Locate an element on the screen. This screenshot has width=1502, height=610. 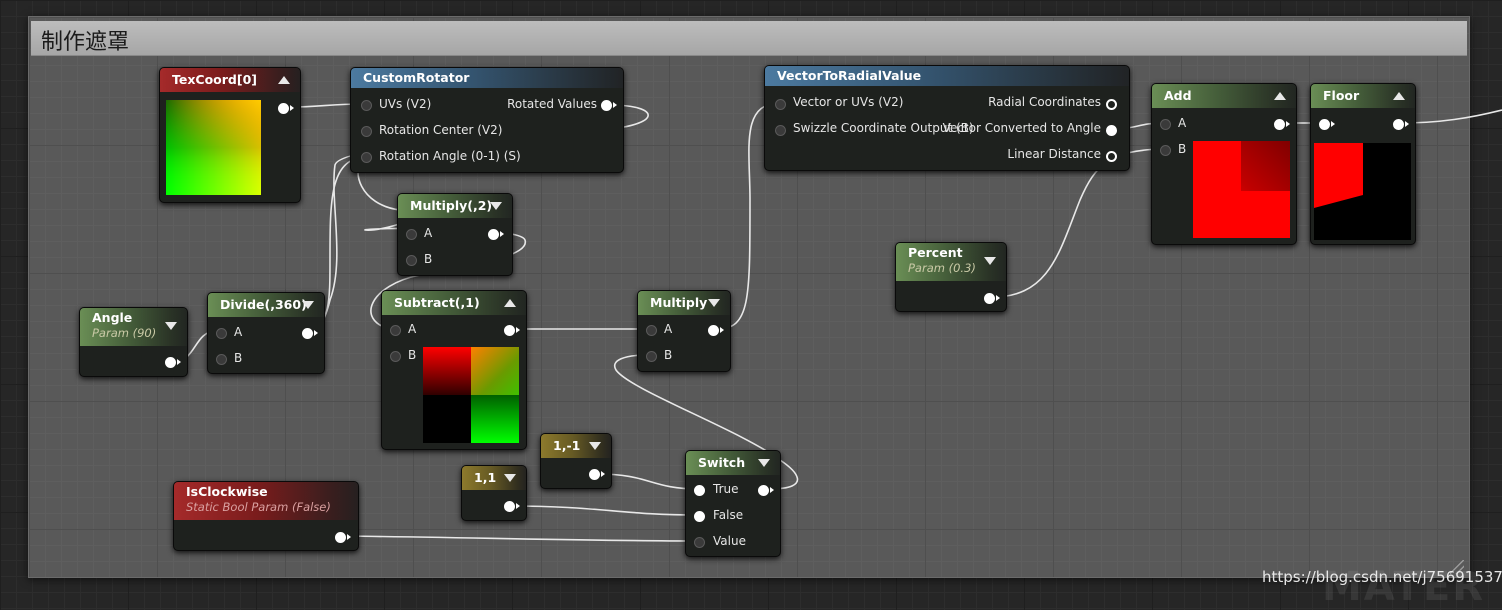
node-texcoord: TexCoord[0] is located at coordinates (230, 135).